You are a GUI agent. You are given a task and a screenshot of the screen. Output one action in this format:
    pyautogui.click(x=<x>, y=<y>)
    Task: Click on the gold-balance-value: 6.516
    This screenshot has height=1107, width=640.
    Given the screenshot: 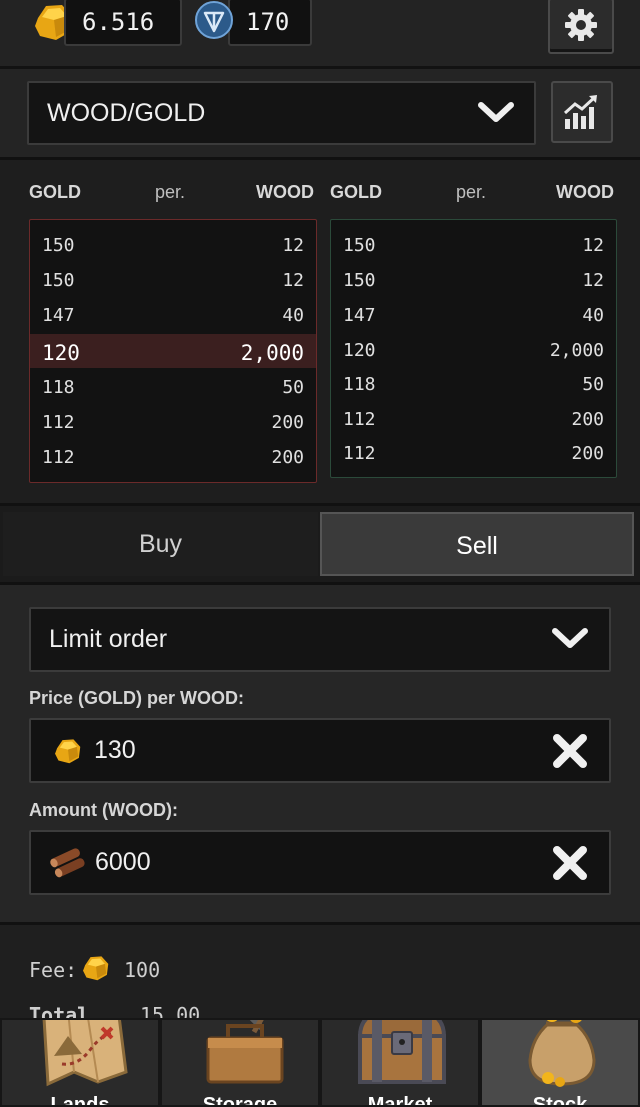 What is the action you would take?
    pyautogui.click(x=118, y=22)
    